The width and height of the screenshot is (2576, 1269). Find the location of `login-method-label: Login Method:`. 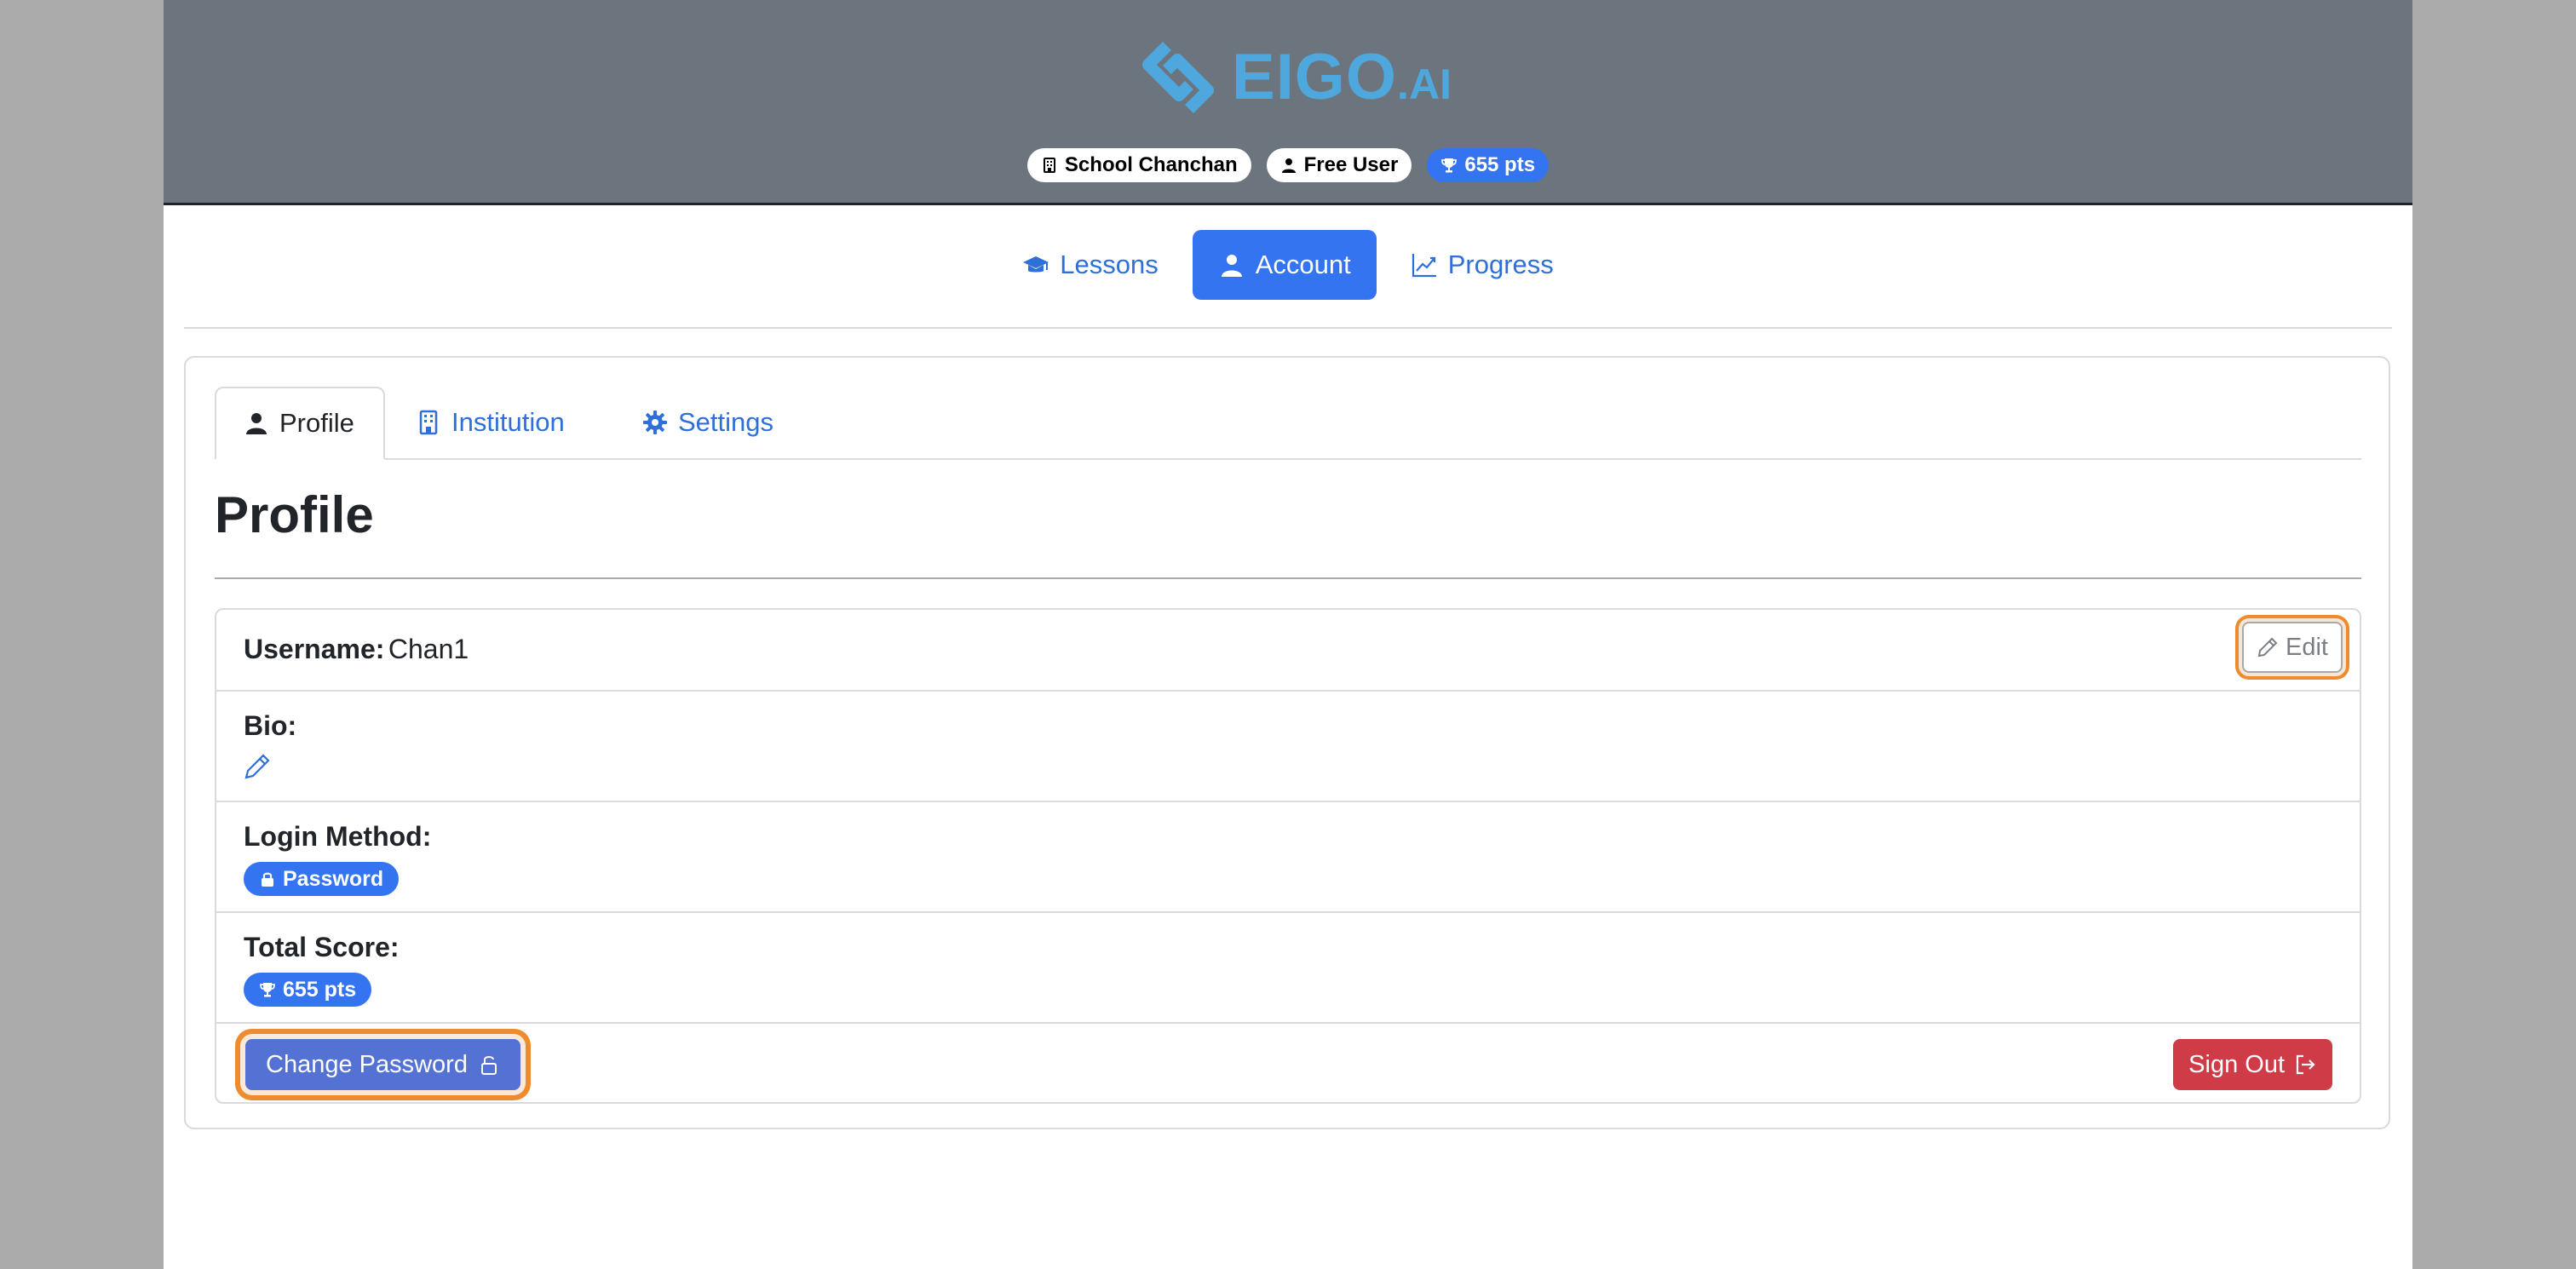

login-method-label: Login Method: is located at coordinates (338, 836).